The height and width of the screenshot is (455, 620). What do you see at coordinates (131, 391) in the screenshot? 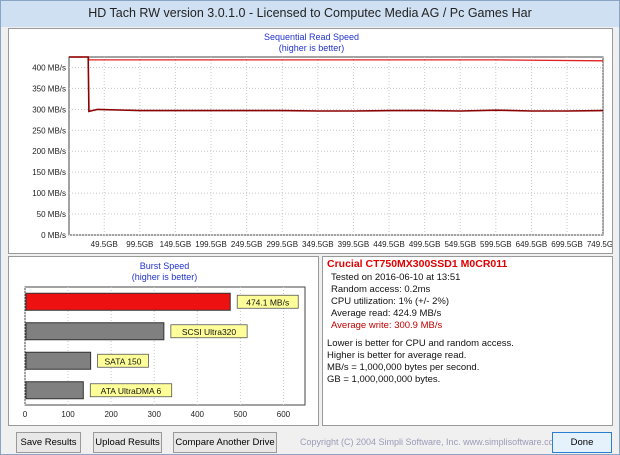
I see `burst-bar-label: ATA UltraDMA 6` at bounding box center [131, 391].